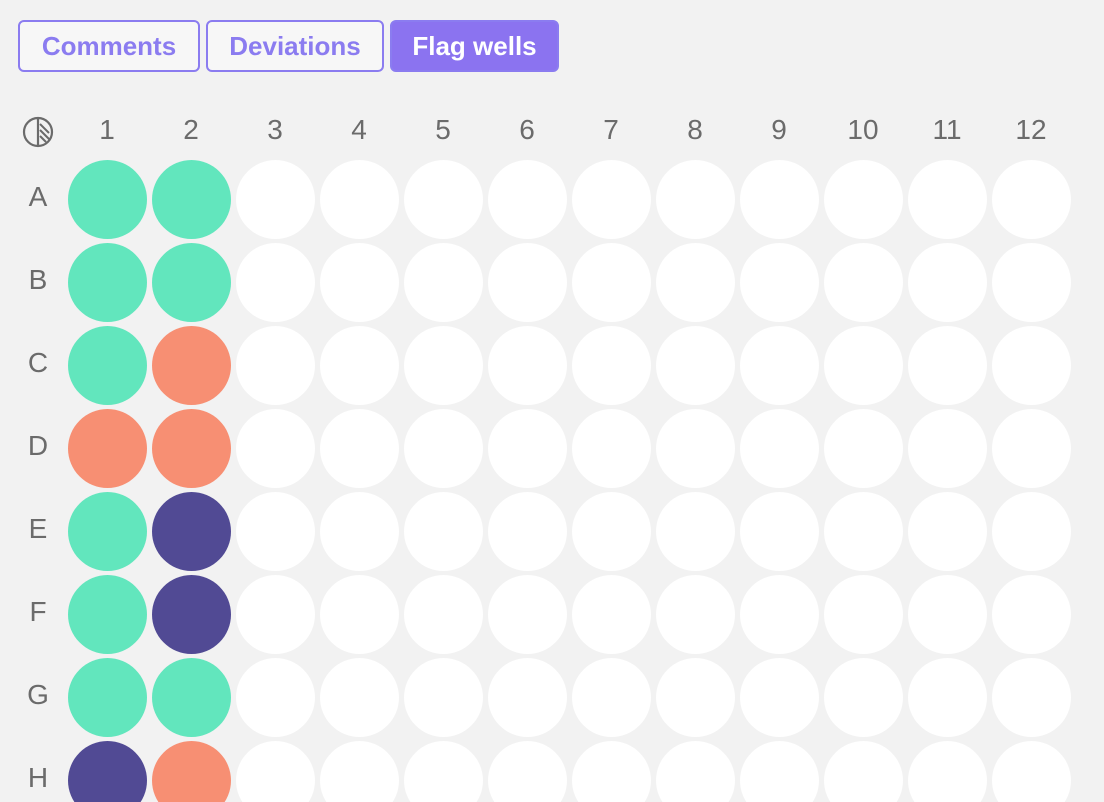  What do you see at coordinates (695, 448) in the screenshot?
I see `well-D8` at bounding box center [695, 448].